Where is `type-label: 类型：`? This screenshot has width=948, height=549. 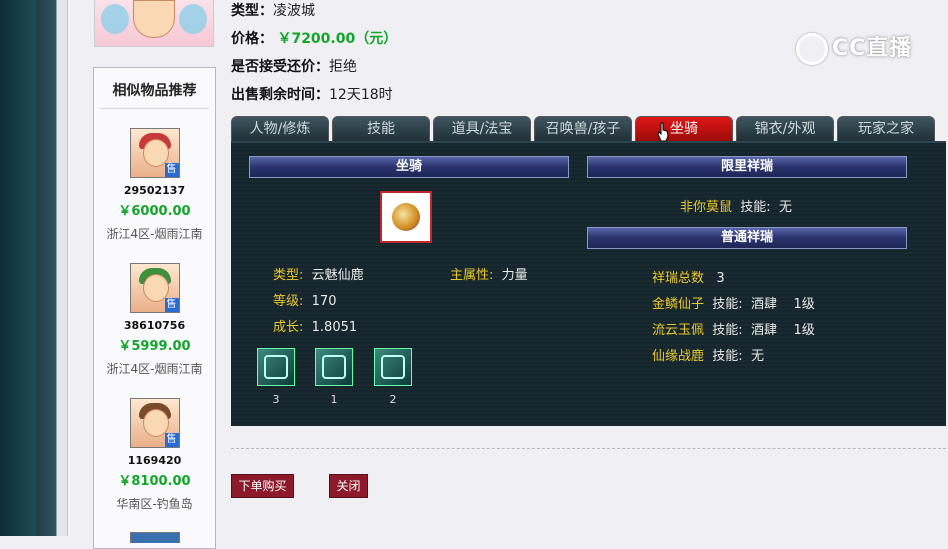
type-label: 类型： is located at coordinates (252, 11).